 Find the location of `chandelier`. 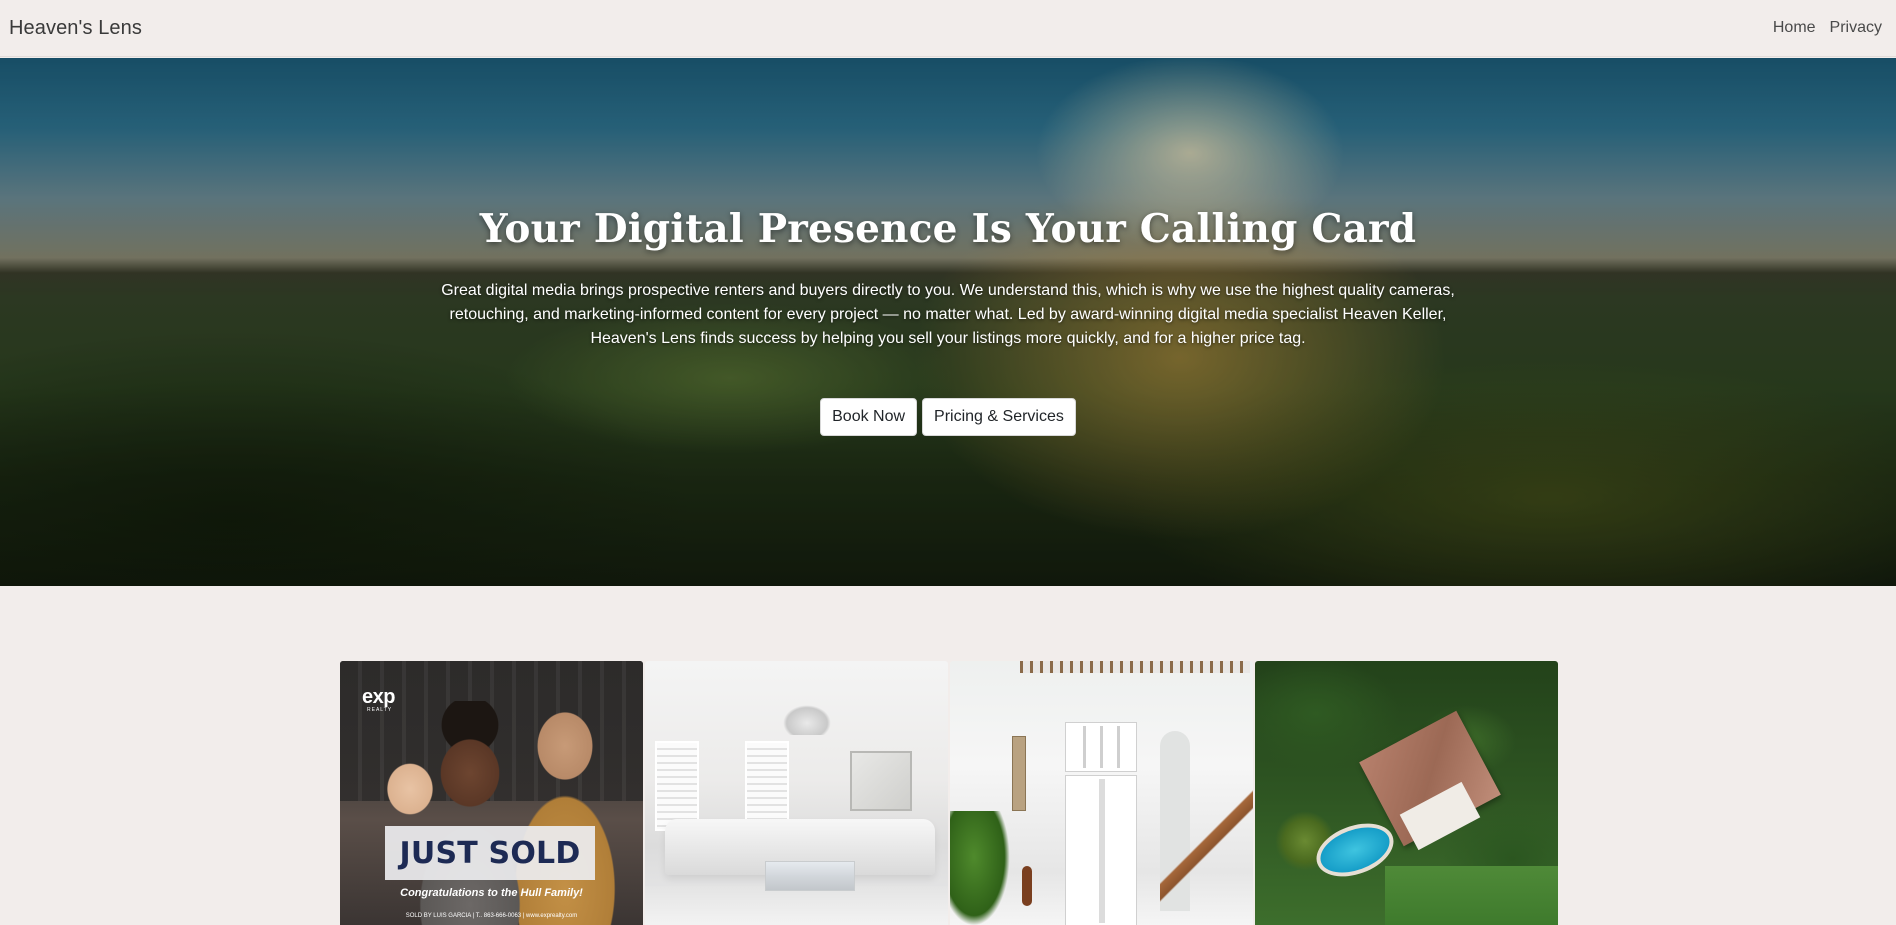

chandelier is located at coordinates (807, 720).